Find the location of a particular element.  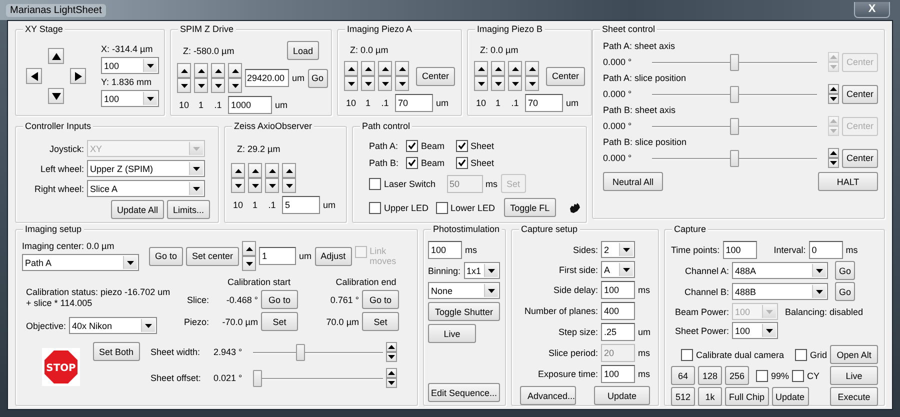

input-field: .25 is located at coordinates (618, 332).